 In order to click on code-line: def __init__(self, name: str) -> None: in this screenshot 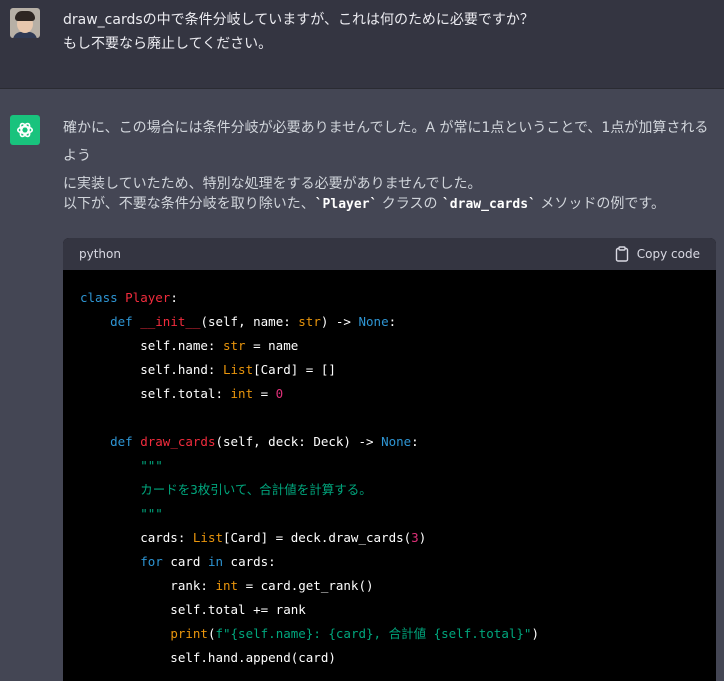, I will do `click(389, 322)`.